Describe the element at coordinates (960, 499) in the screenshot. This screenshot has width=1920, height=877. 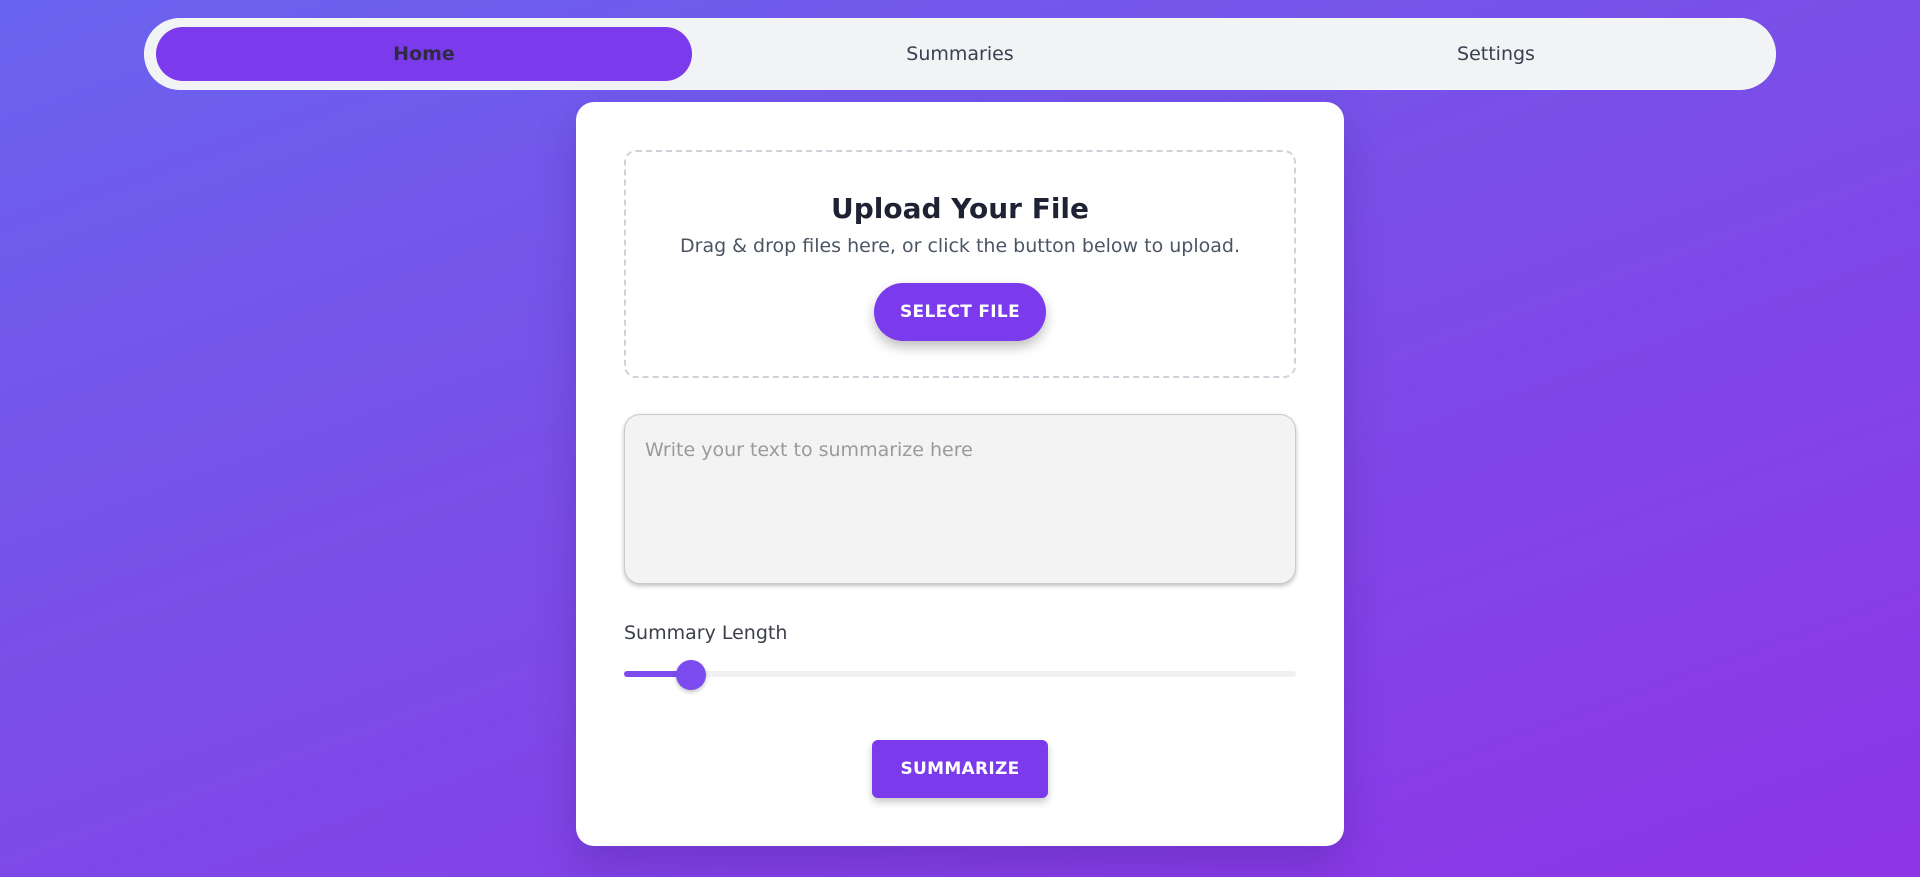
I see `summarize-text-input` at that location.